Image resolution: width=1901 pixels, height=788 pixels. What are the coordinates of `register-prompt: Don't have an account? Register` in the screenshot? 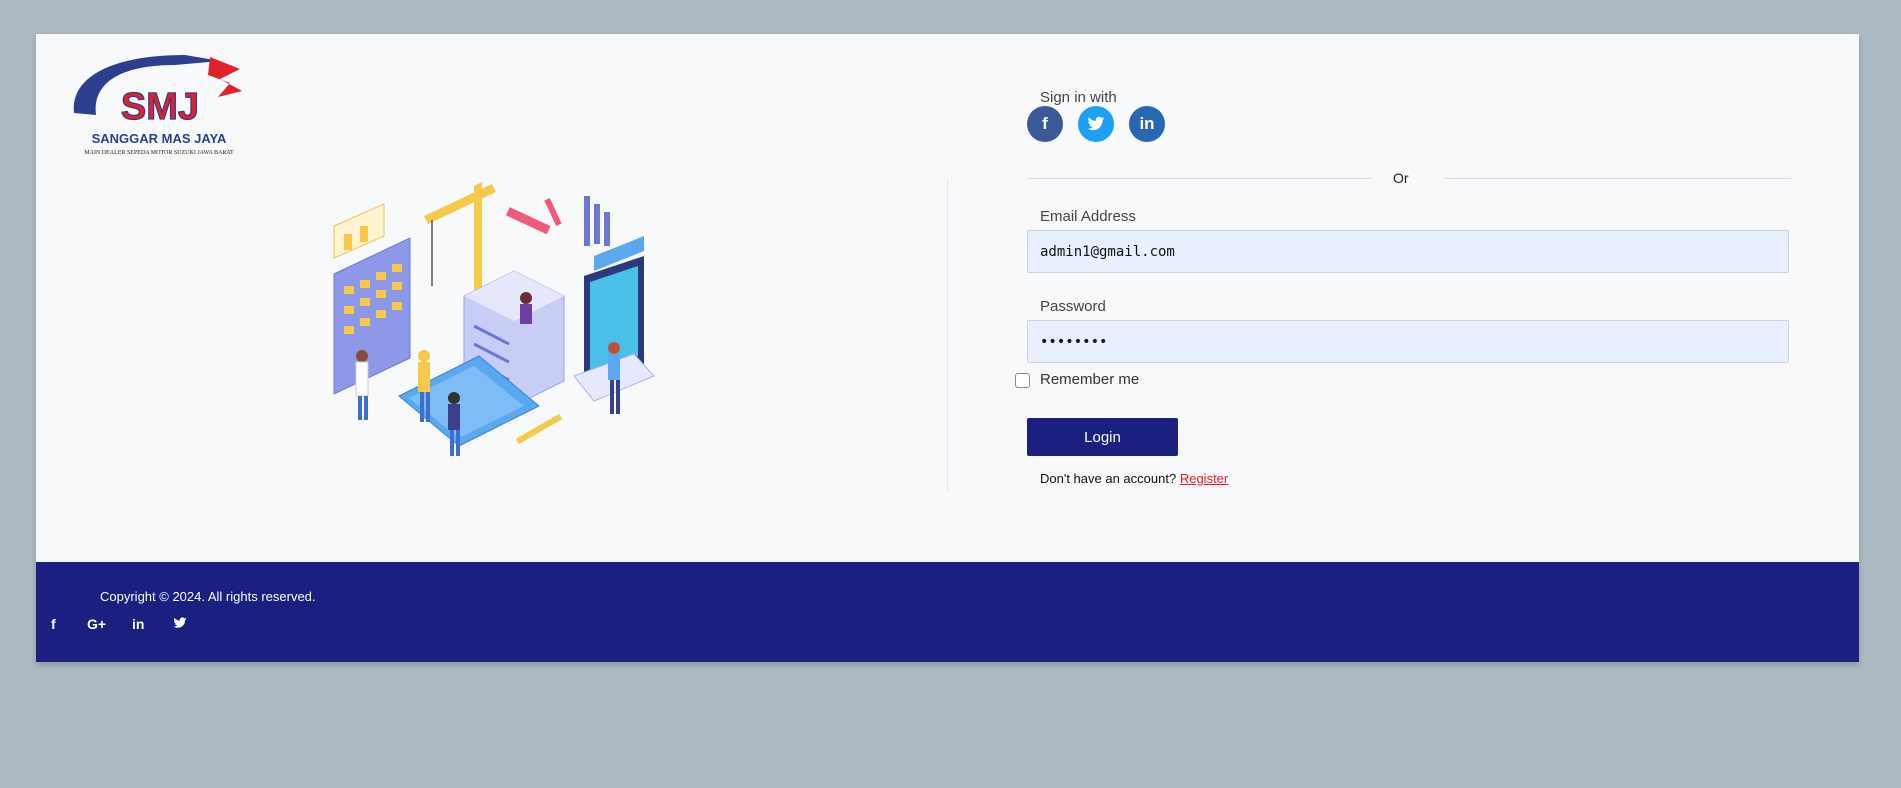 It's located at (1134, 478).